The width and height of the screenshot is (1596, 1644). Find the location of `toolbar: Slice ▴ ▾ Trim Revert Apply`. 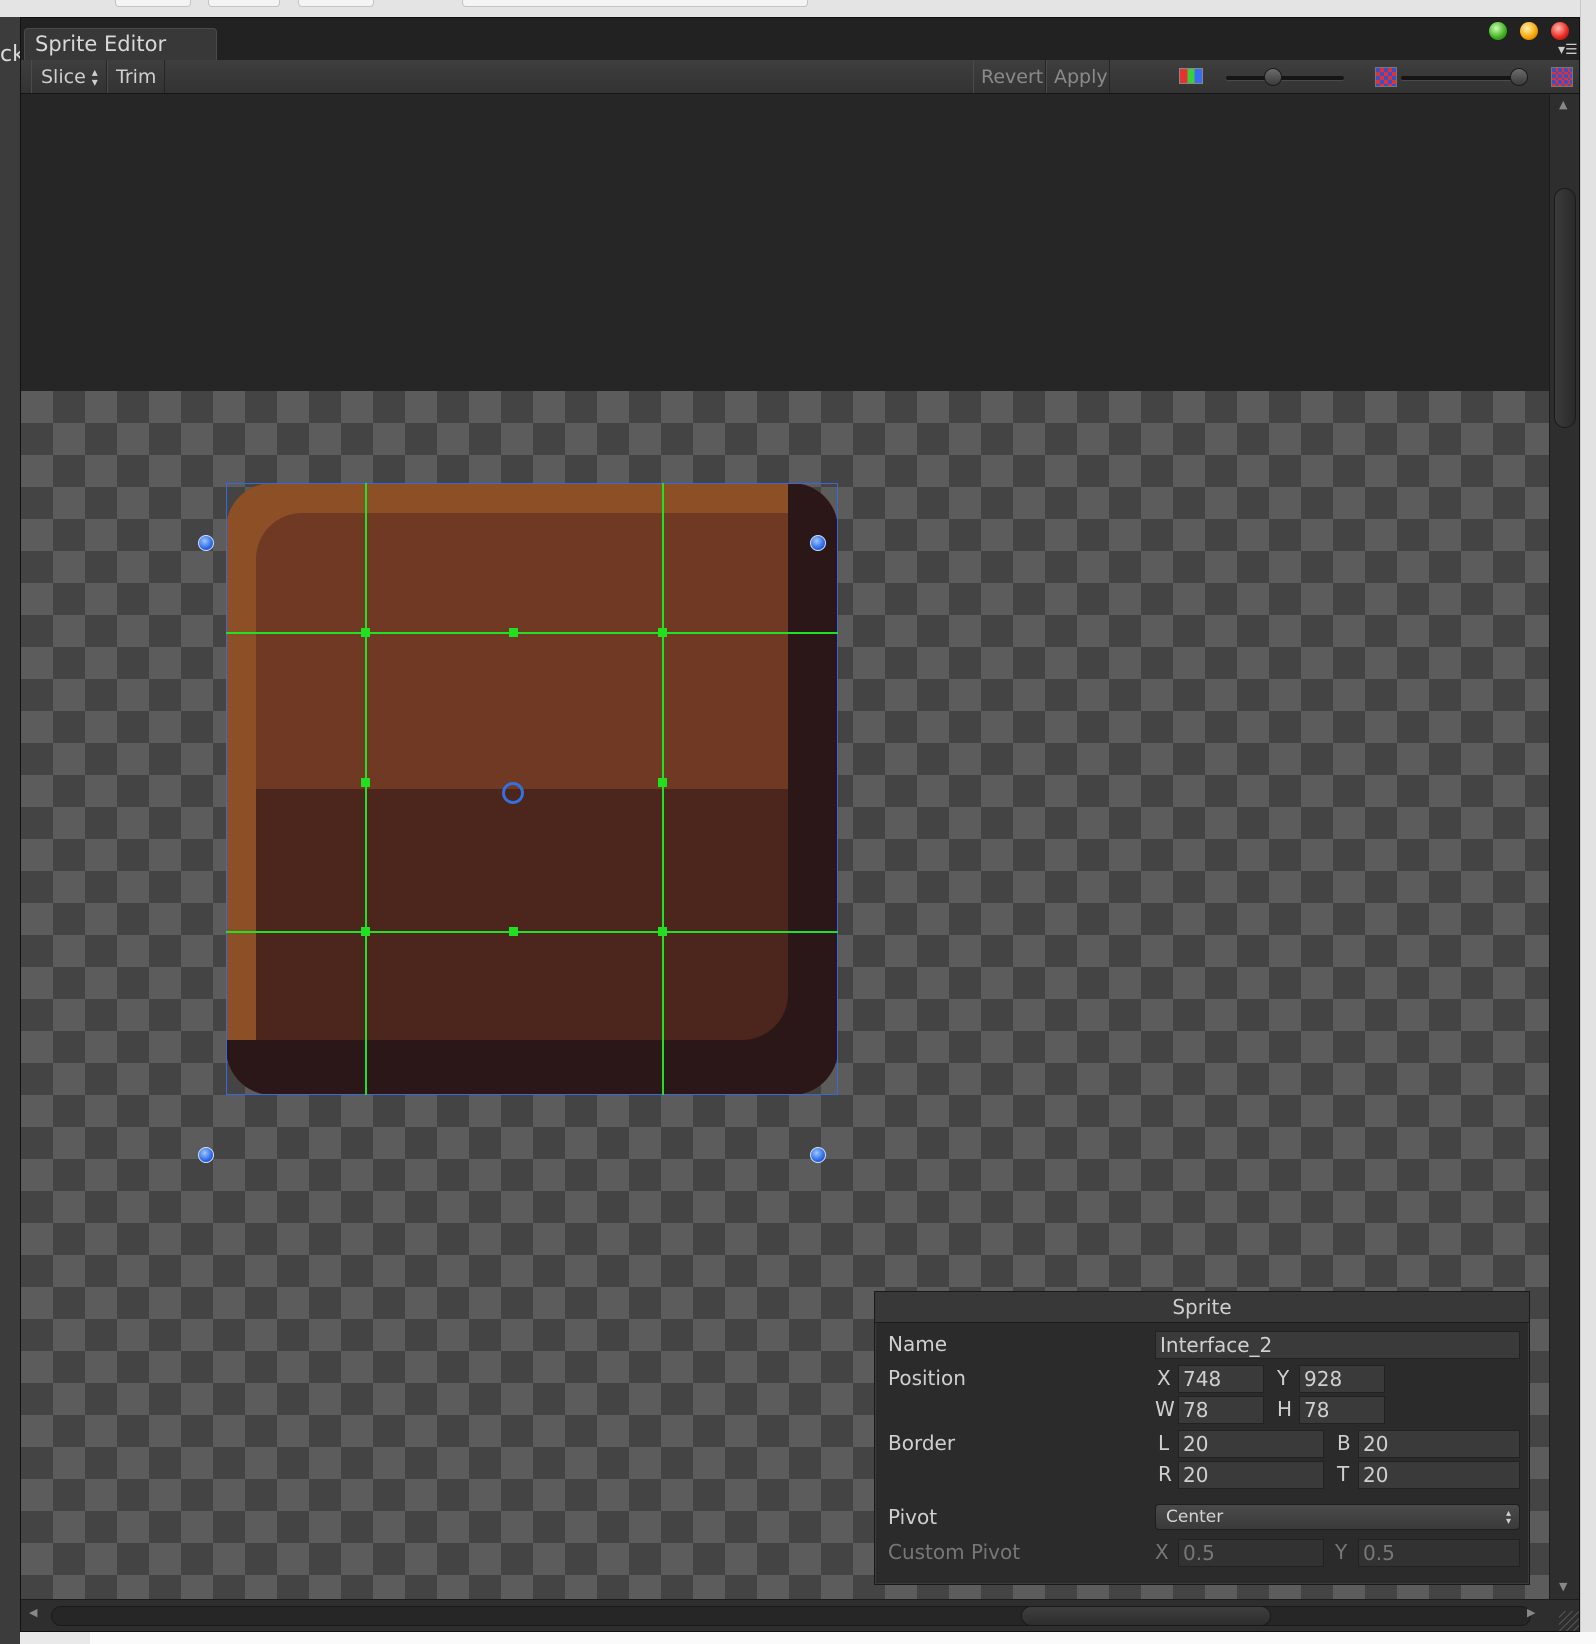

toolbar: Slice ▴ ▾ Trim Revert Apply is located at coordinates (800, 77).